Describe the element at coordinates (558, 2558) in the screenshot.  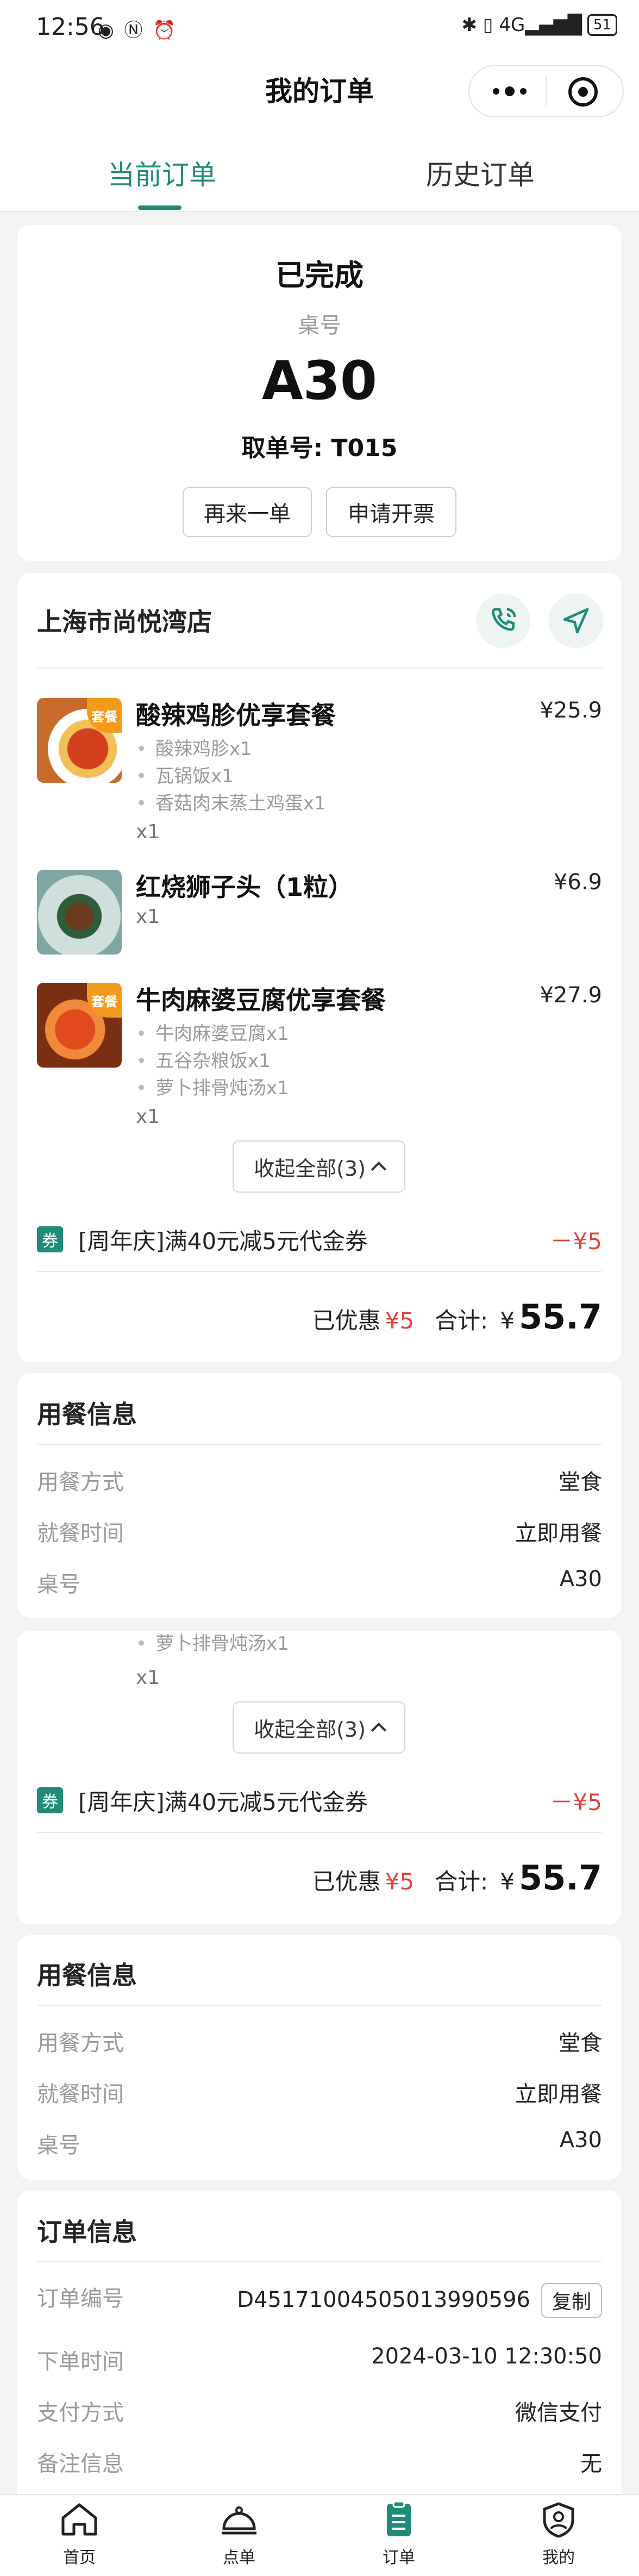
I see `bottom-tab-label: 我的` at that location.